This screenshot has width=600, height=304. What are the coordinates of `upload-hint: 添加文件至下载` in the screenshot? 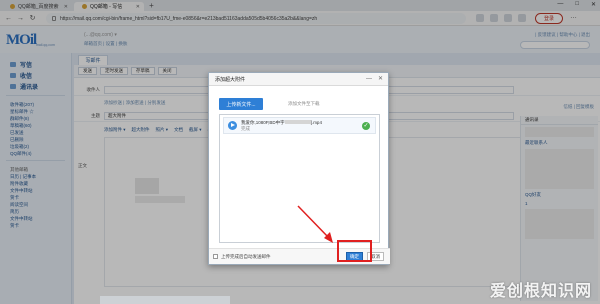 It's located at (304, 104).